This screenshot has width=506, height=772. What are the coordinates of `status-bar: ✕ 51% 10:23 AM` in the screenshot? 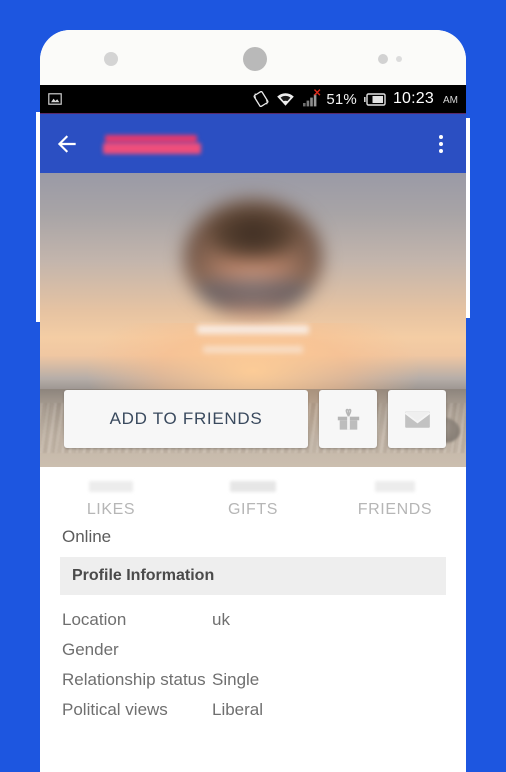 It's located at (253, 99).